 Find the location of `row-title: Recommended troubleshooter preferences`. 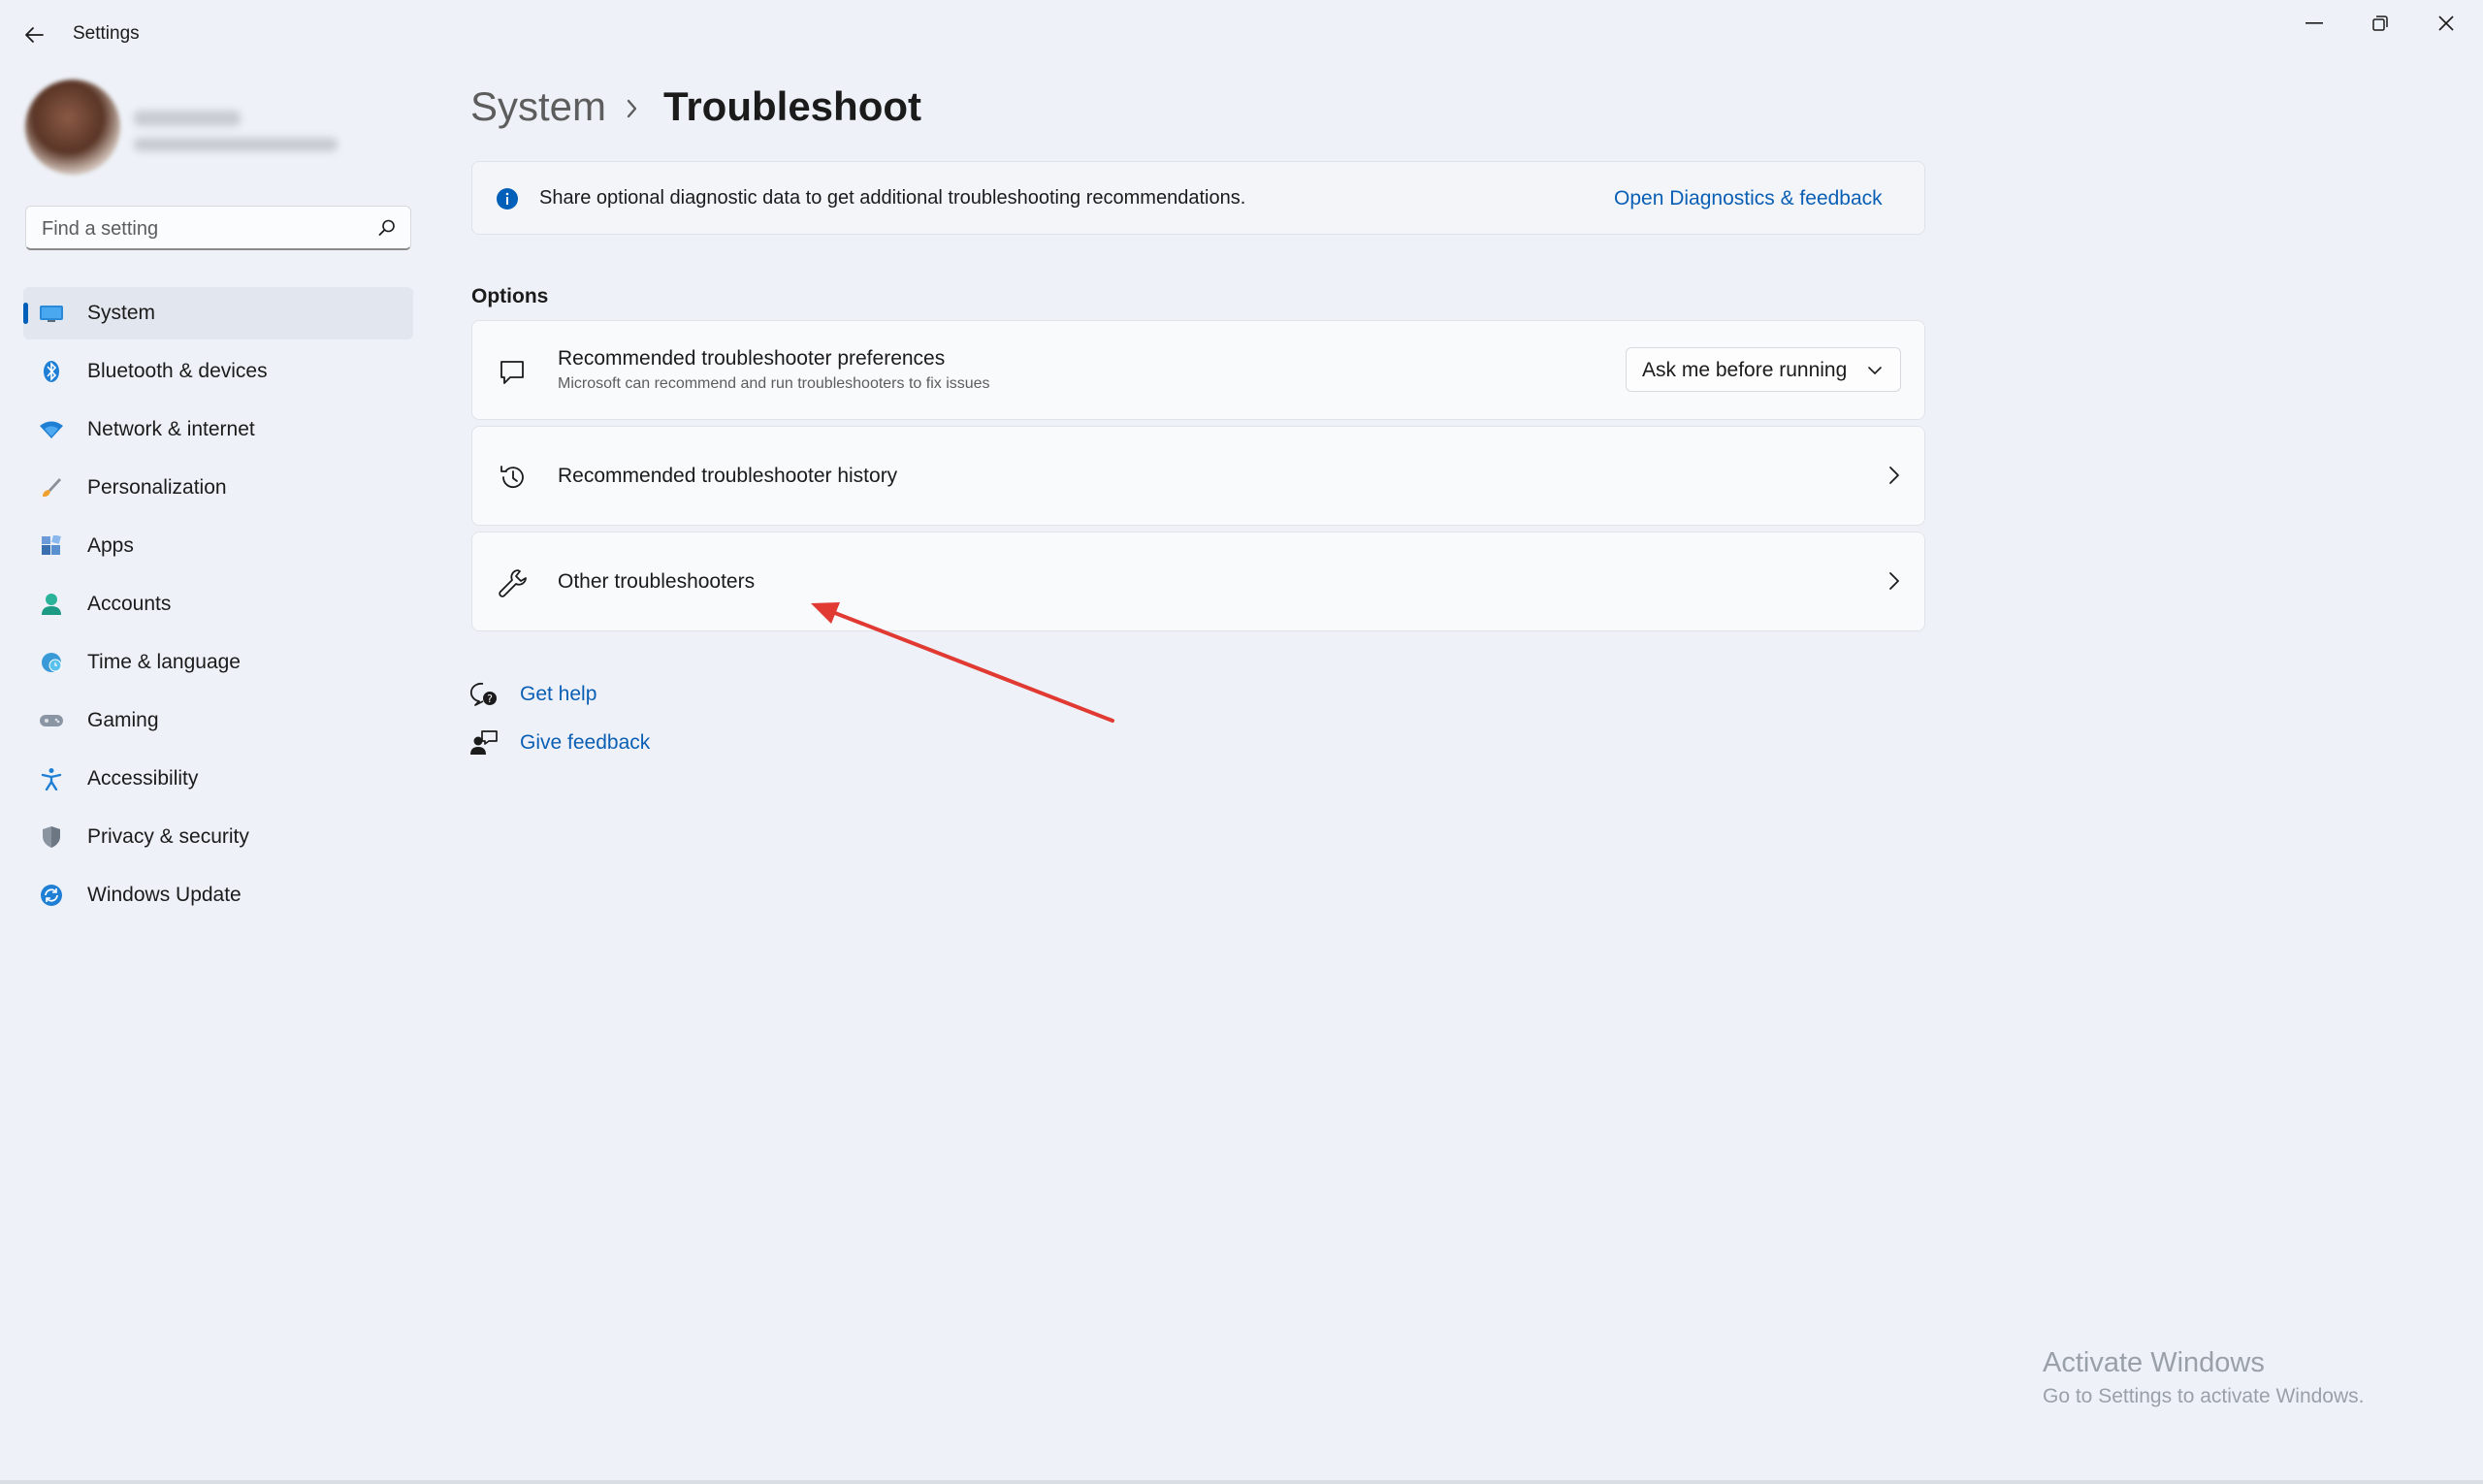

row-title: Recommended troubleshooter preferences is located at coordinates (752, 358).